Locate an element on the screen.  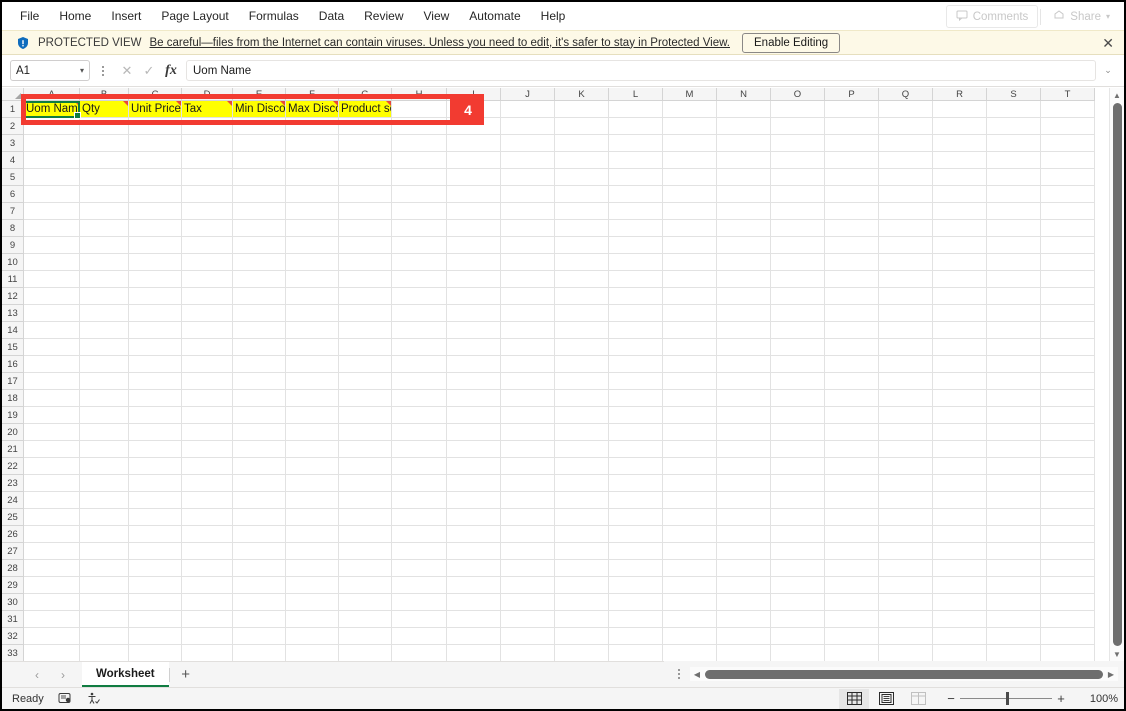
cell-C9 is located at coordinates (155, 245).